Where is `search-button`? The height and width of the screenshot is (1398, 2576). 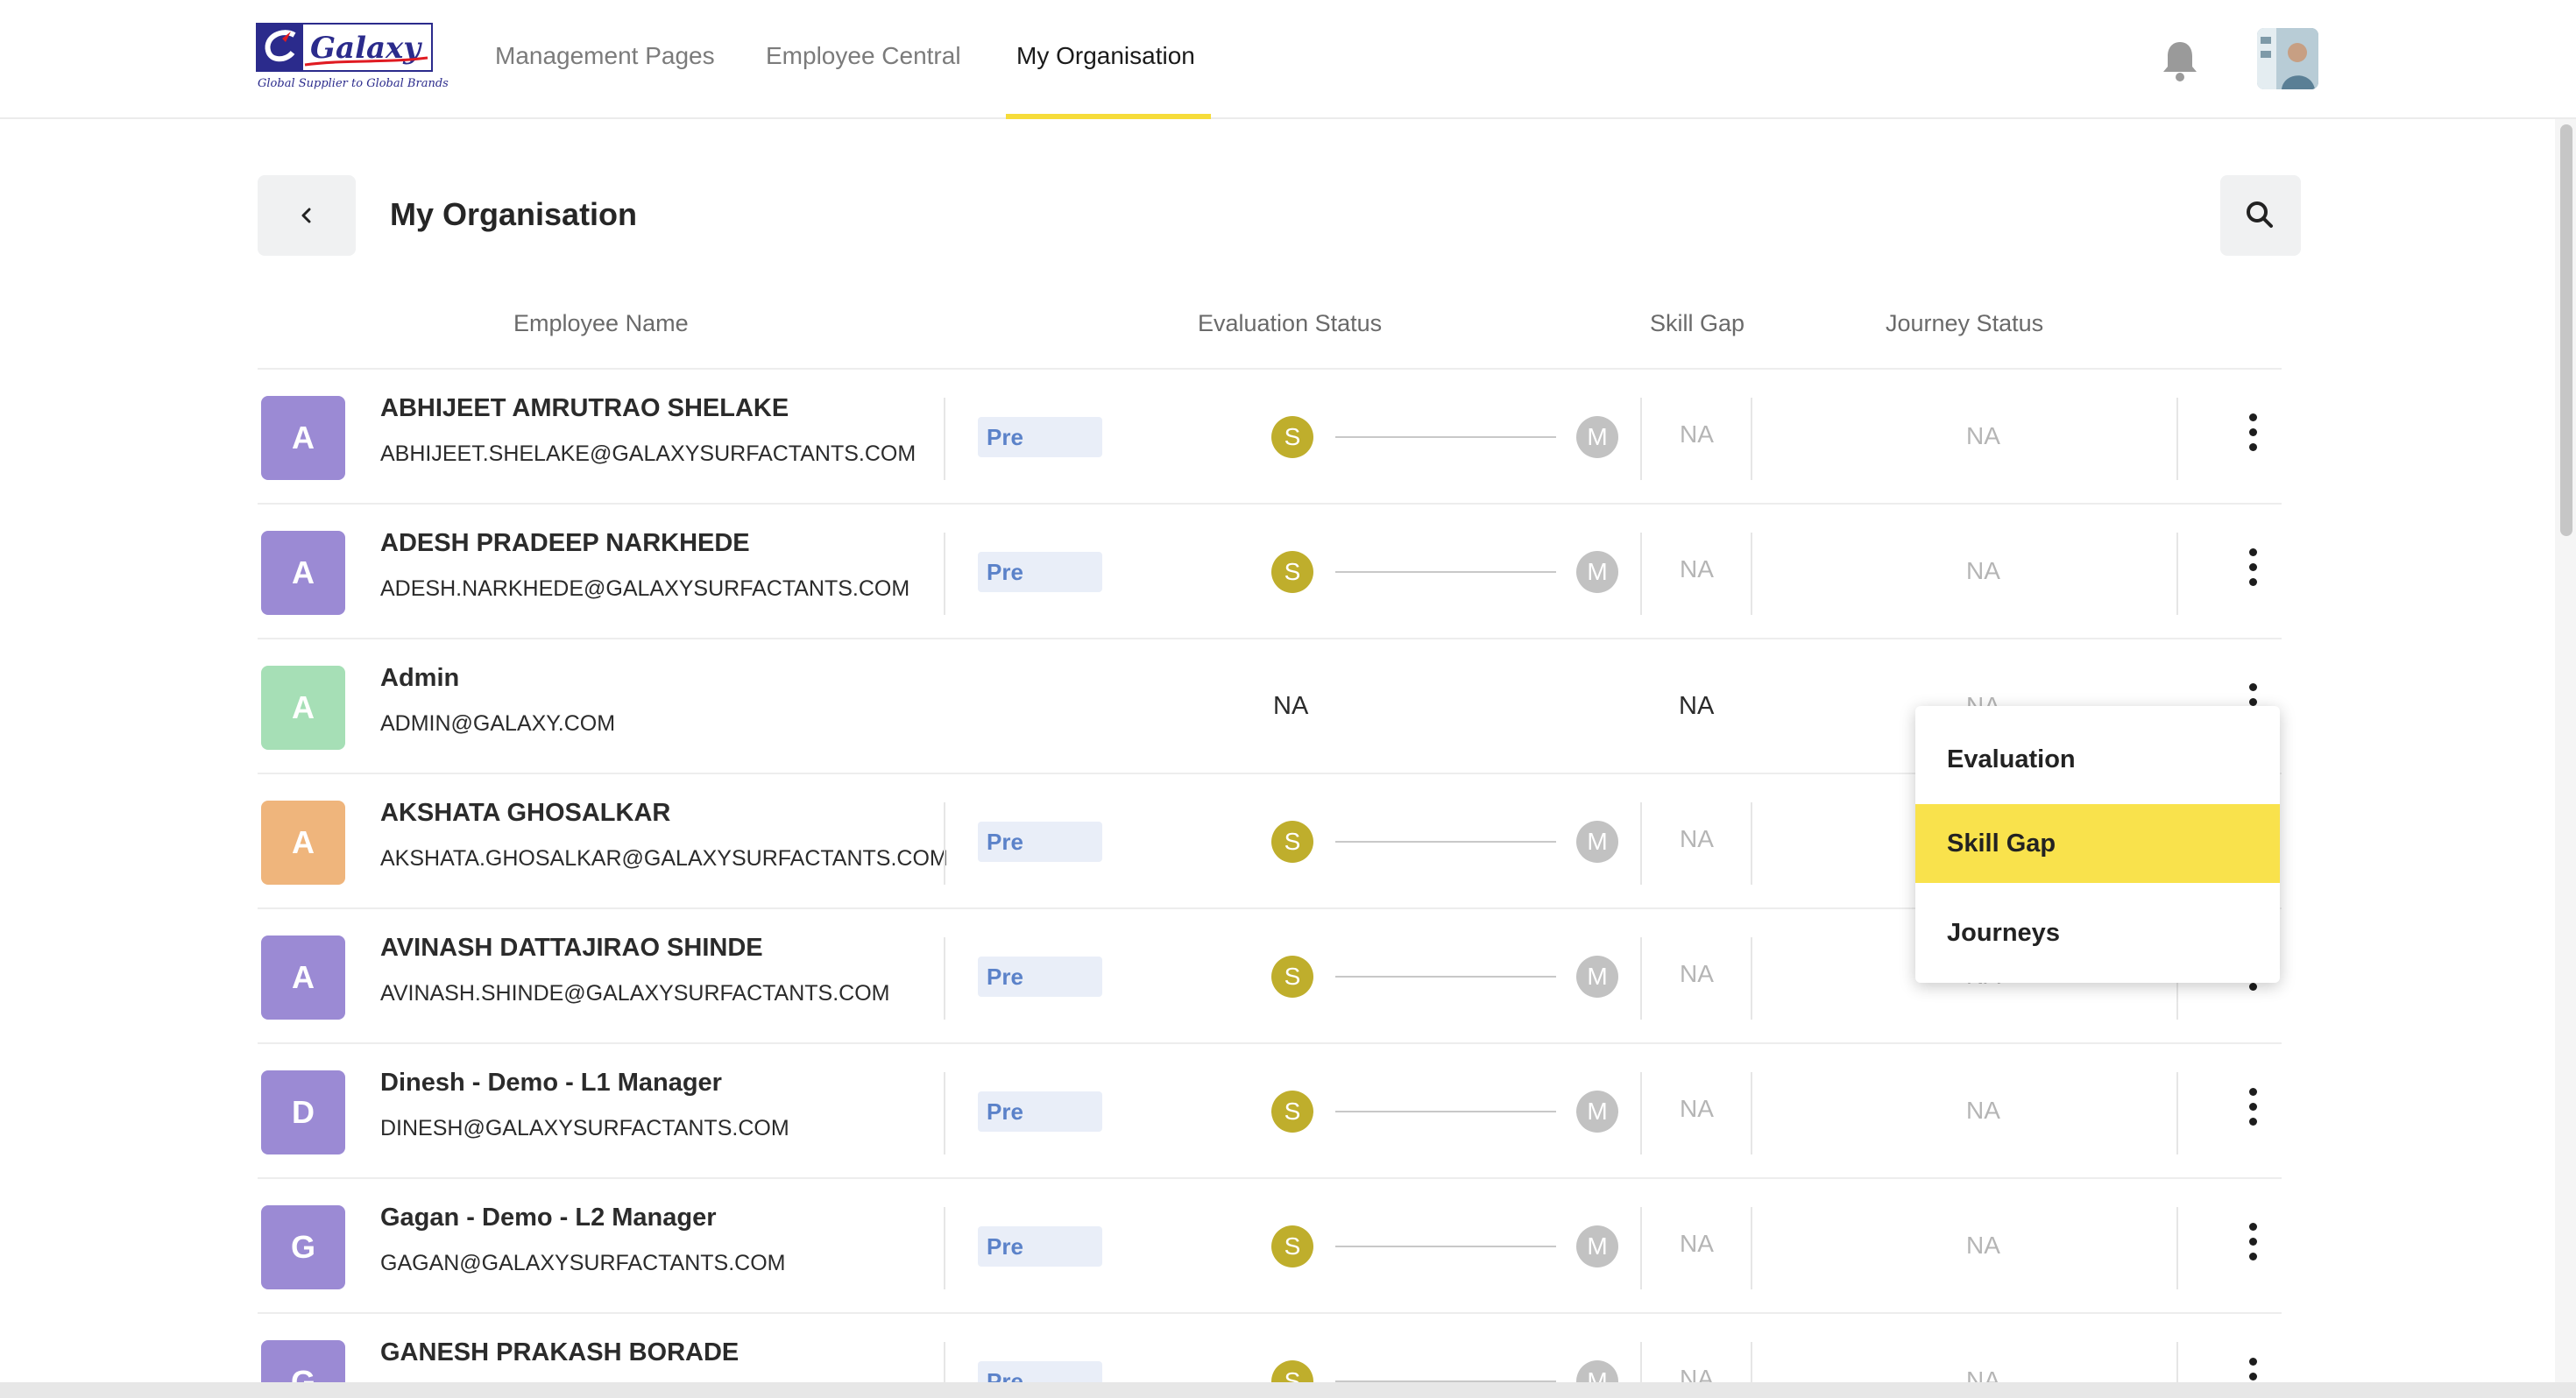
search-button is located at coordinates (2260, 215).